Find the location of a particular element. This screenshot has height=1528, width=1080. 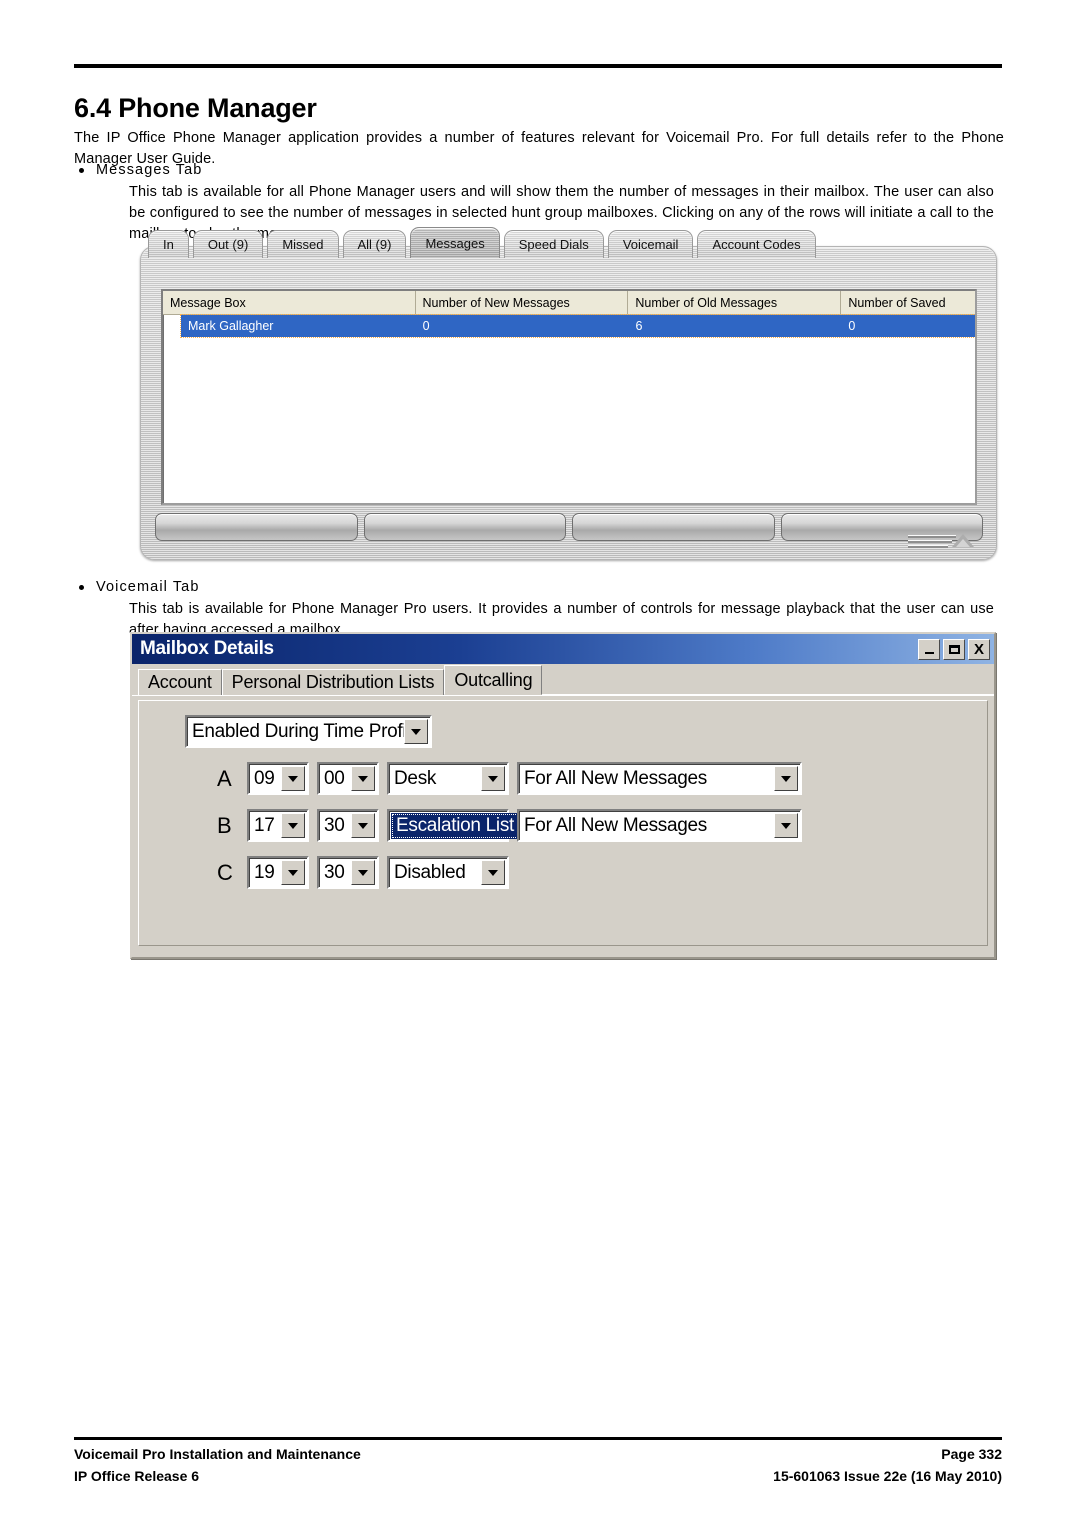

dialog-title: Mailbox Details is located at coordinates (207, 648).